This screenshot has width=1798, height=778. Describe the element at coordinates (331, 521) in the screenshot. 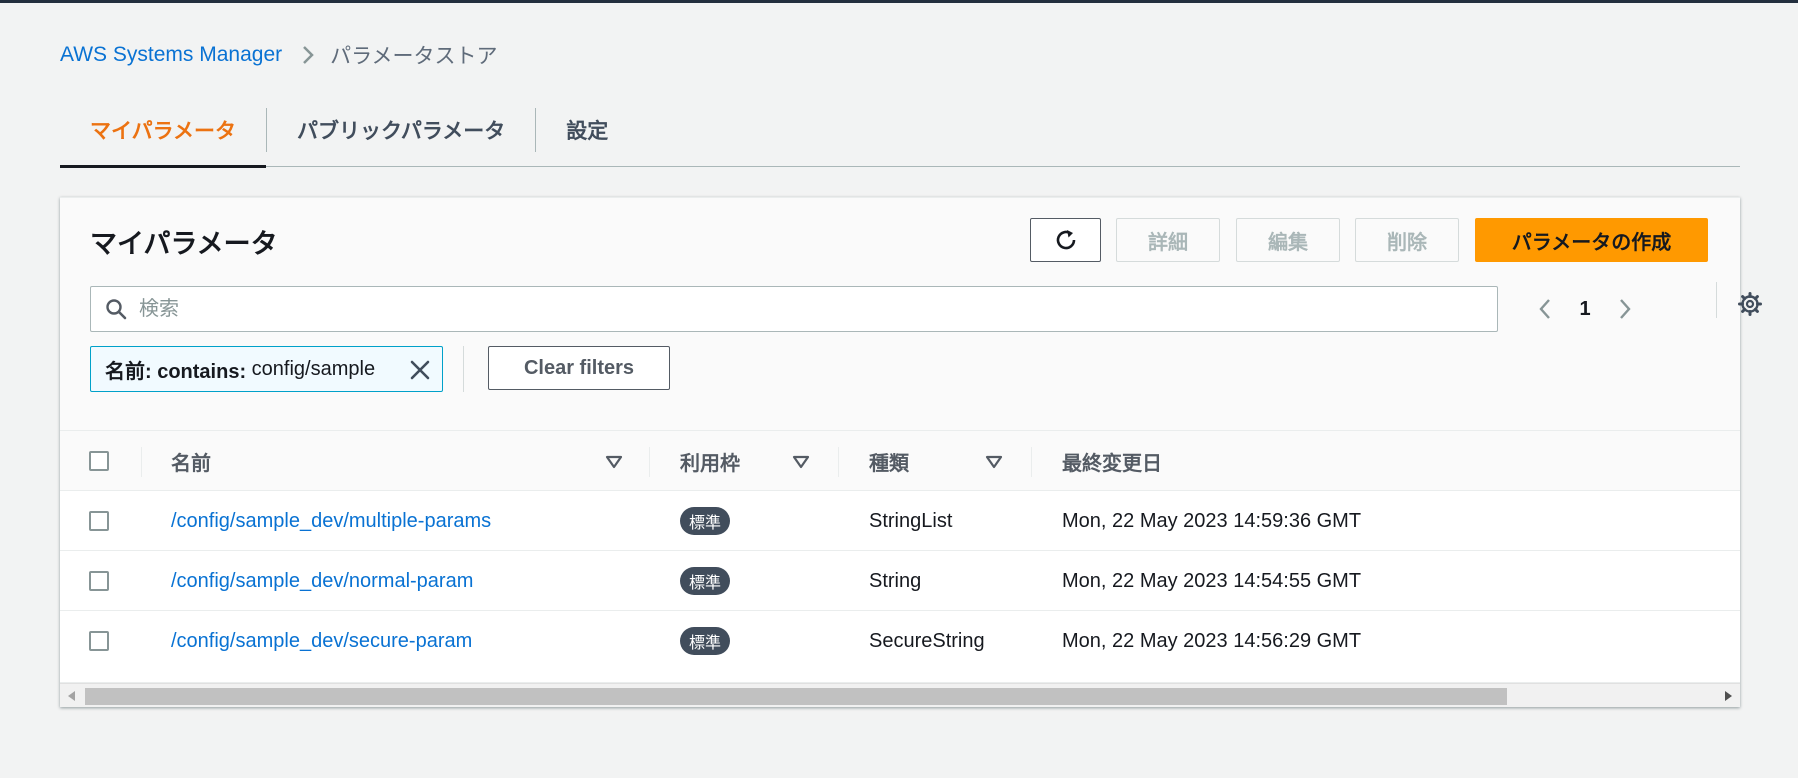

I see `parameter-name-link: /config/sample_dev/multiple-params` at that location.